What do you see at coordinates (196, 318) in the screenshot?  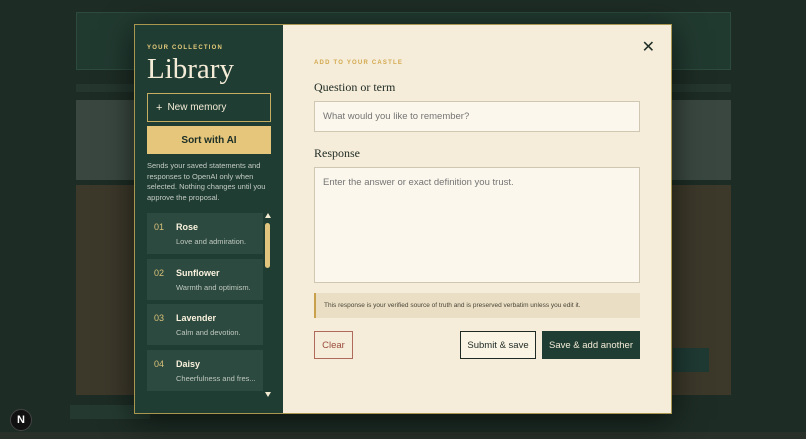 I see `list-item-name: Lavender` at bounding box center [196, 318].